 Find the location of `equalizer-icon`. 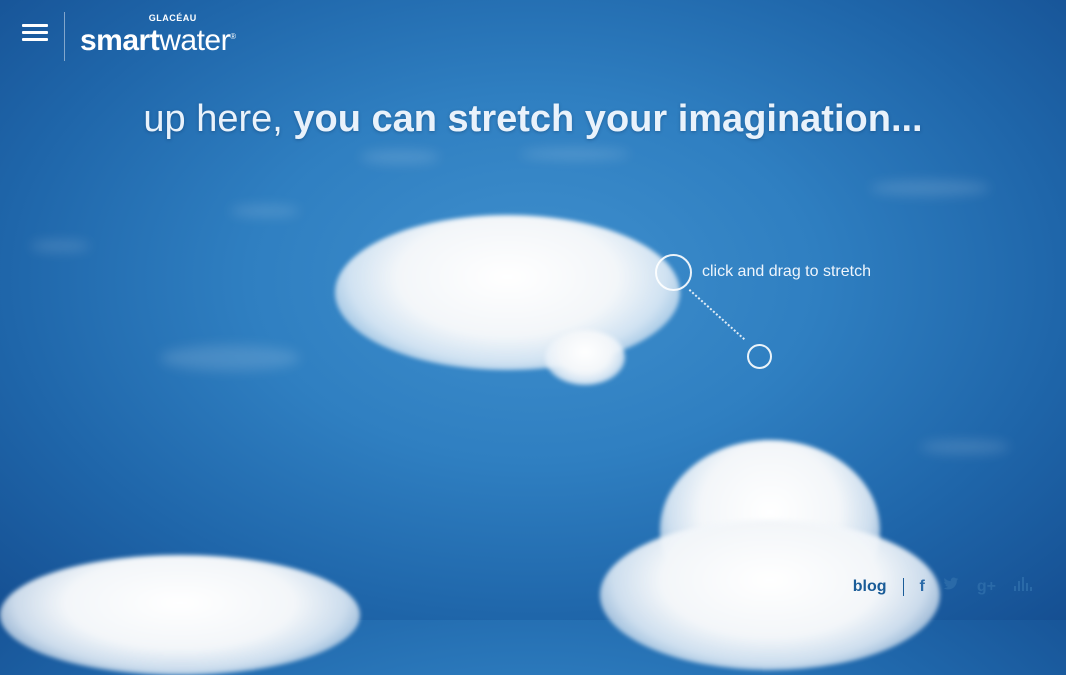

equalizer-icon is located at coordinates (1023, 586).